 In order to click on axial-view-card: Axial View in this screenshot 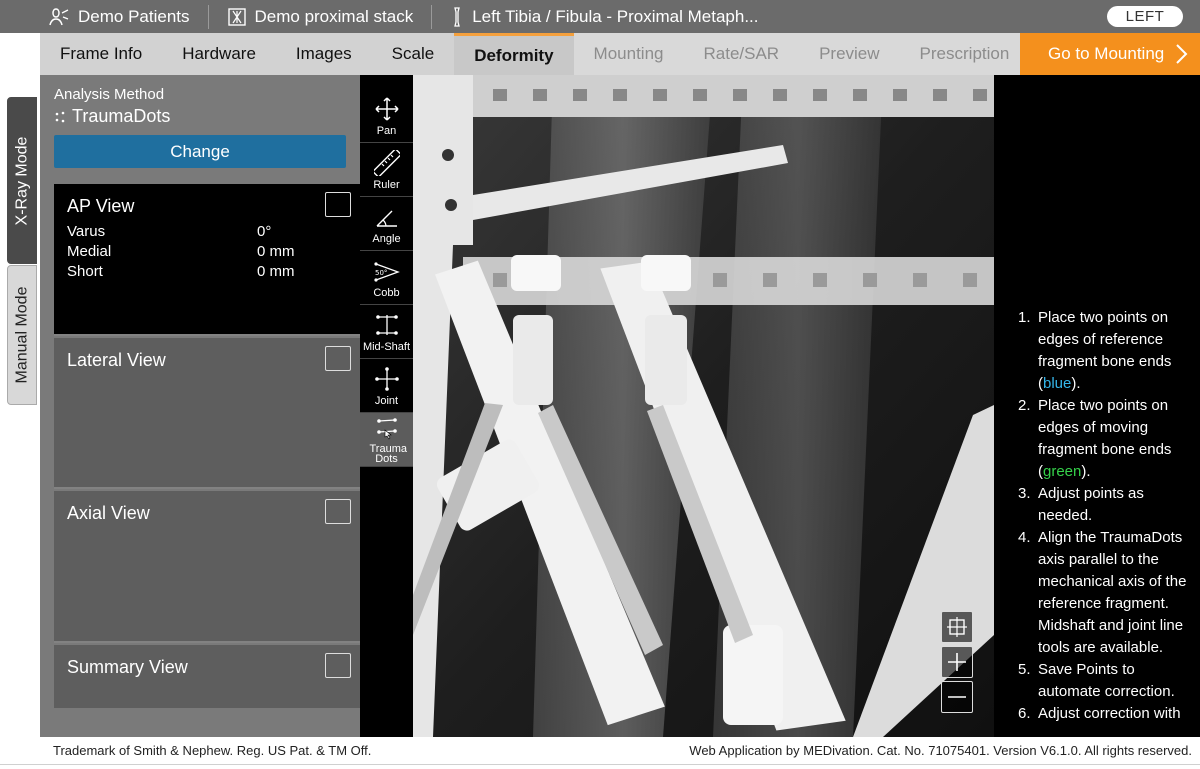, I will do `click(207, 567)`.